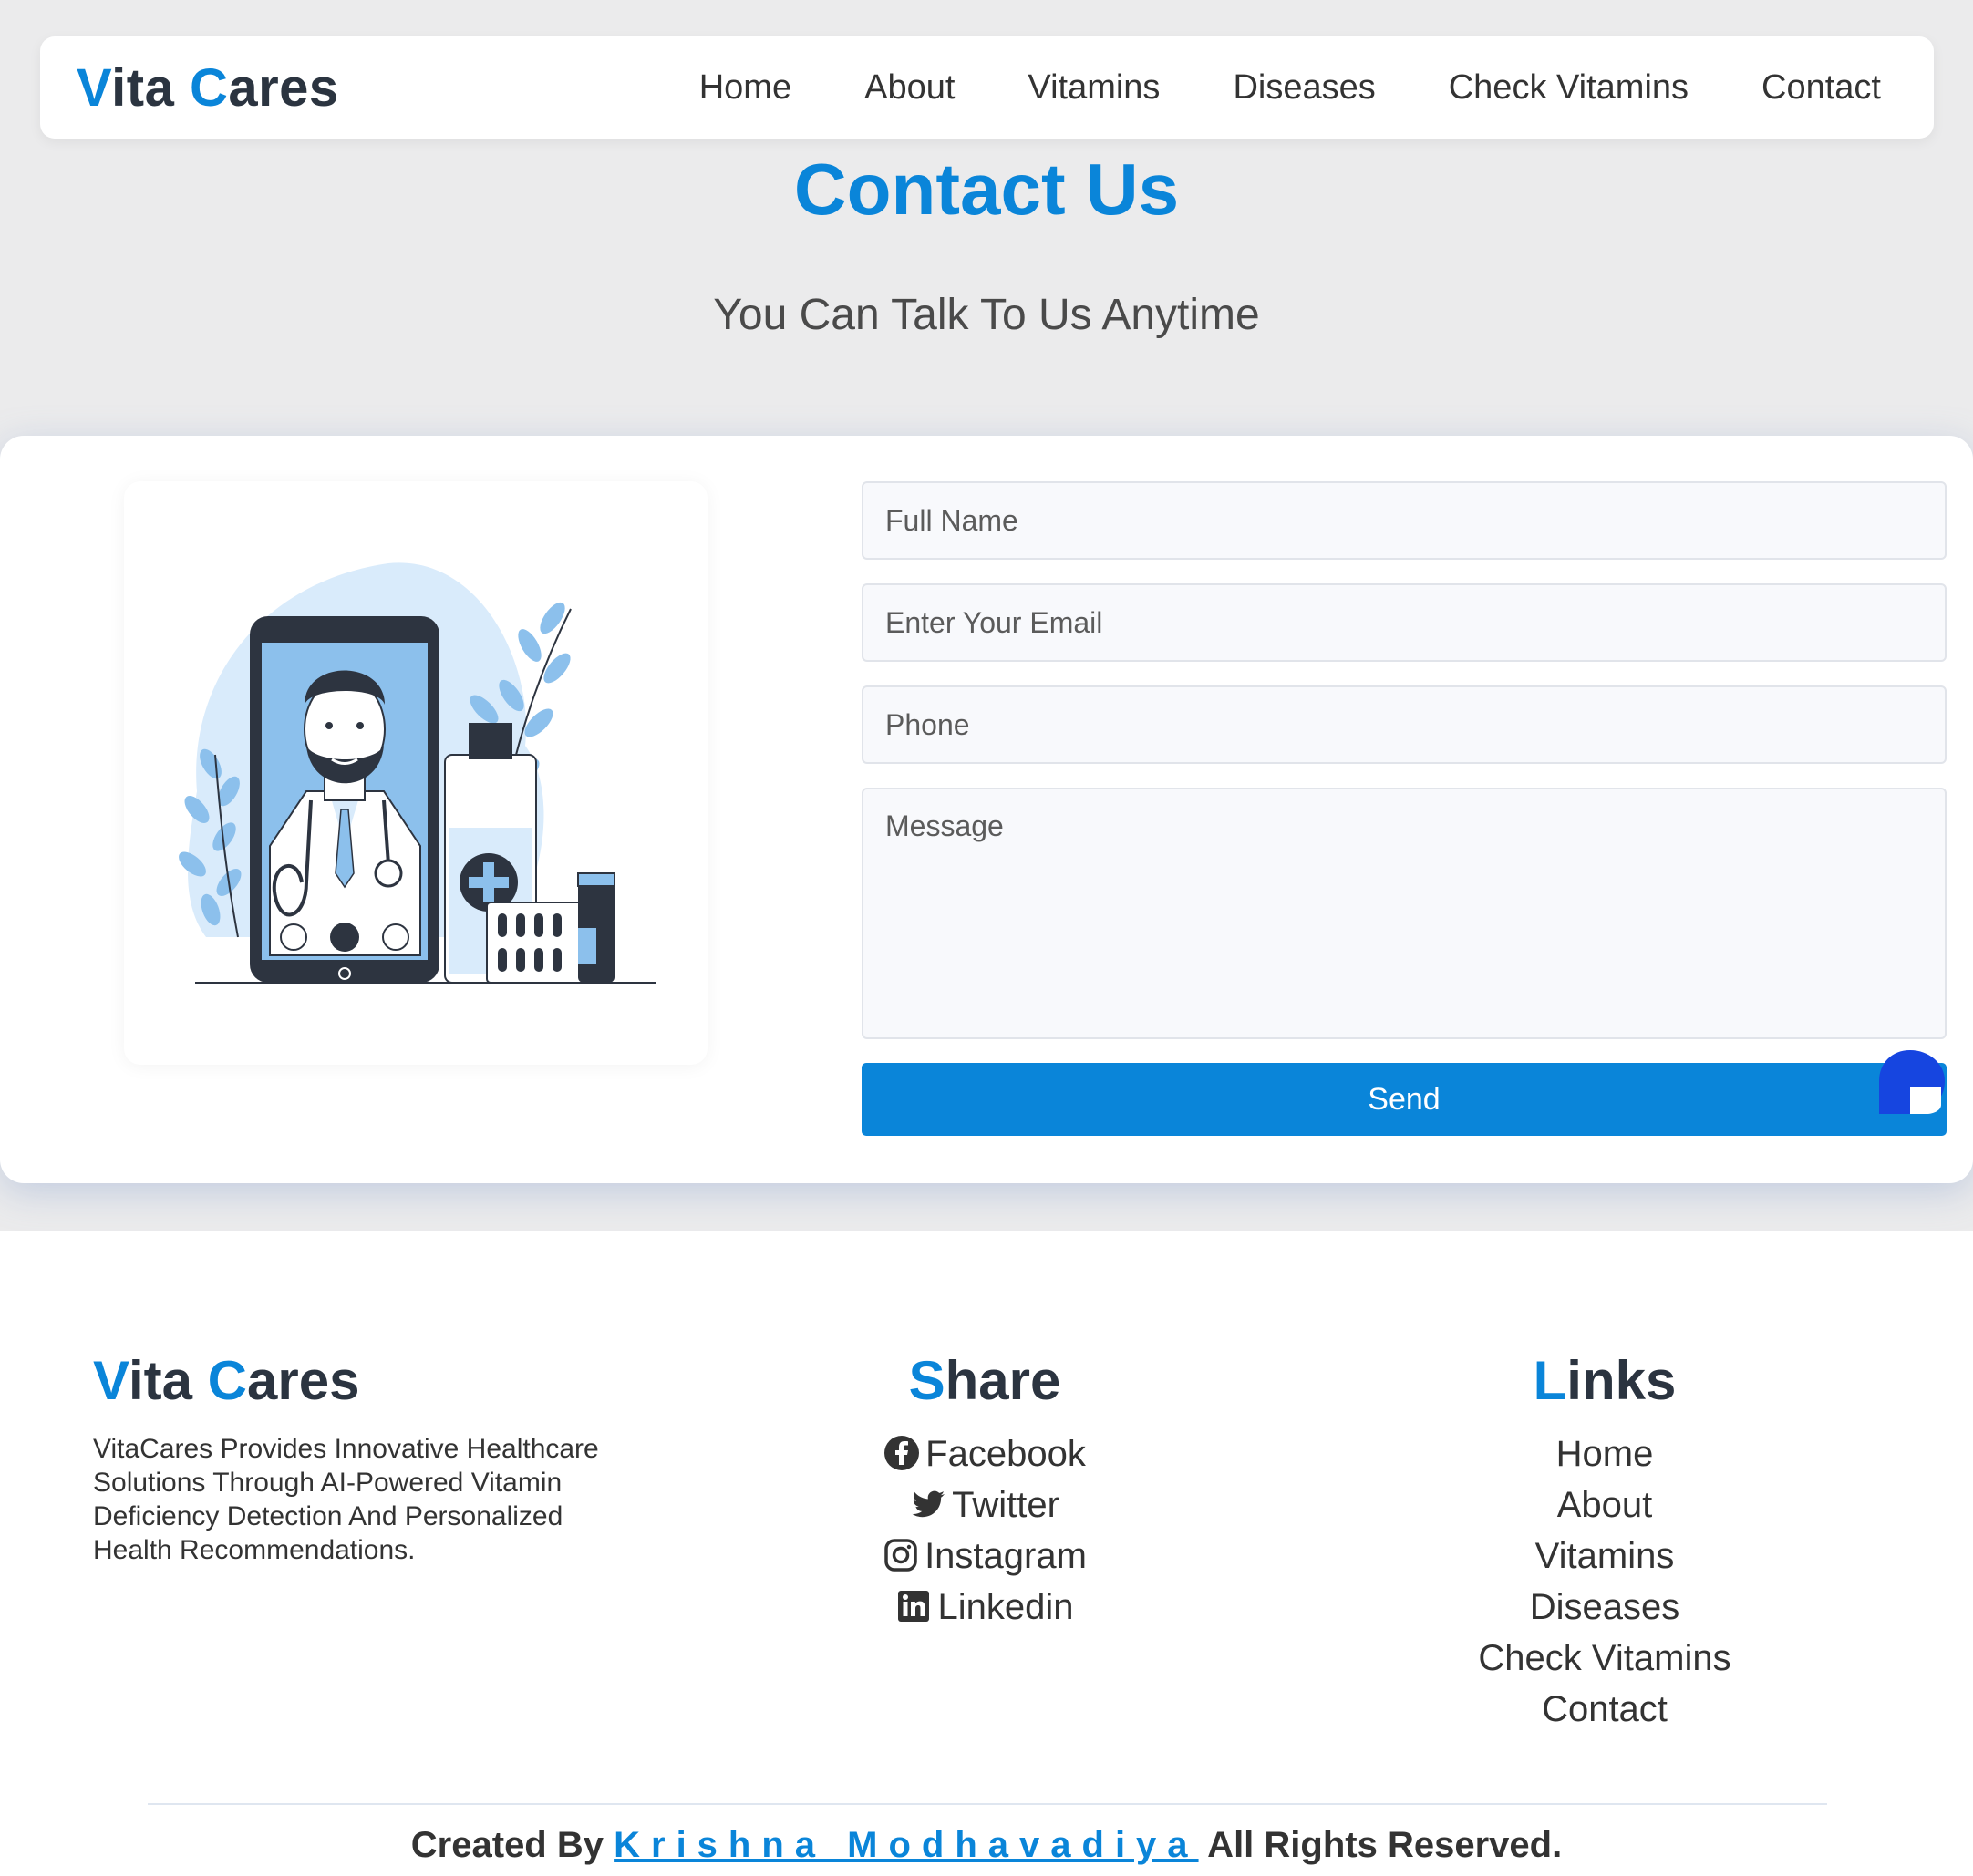 The width and height of the screenshot is (1973, 1876). I want to click on email-input, so click(1405, 622).